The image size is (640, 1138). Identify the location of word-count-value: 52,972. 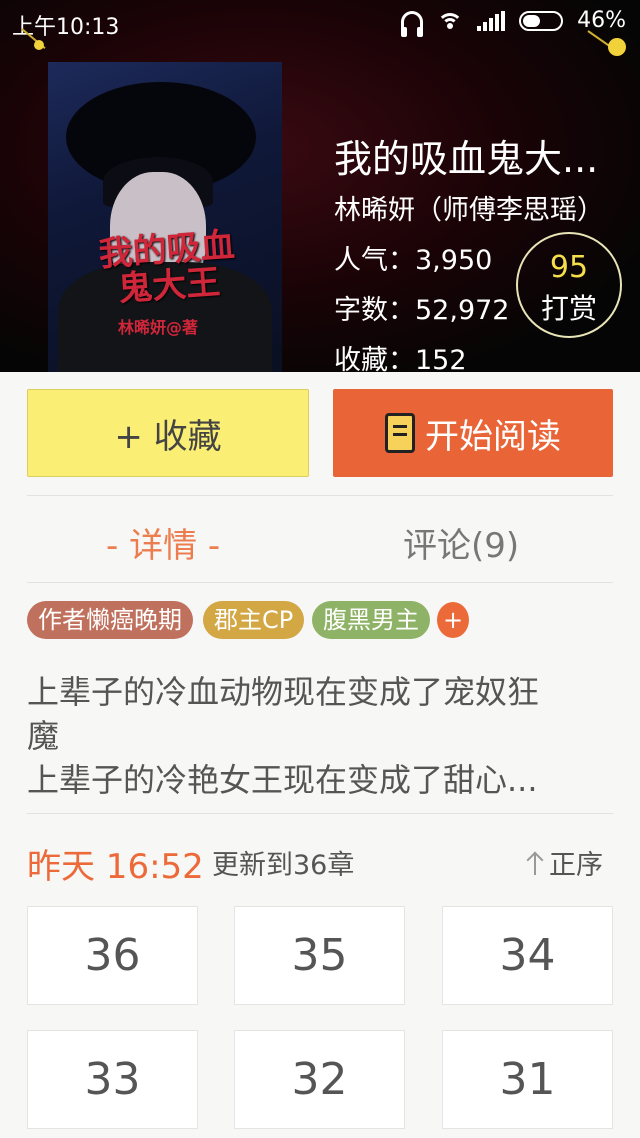
(462, 310).